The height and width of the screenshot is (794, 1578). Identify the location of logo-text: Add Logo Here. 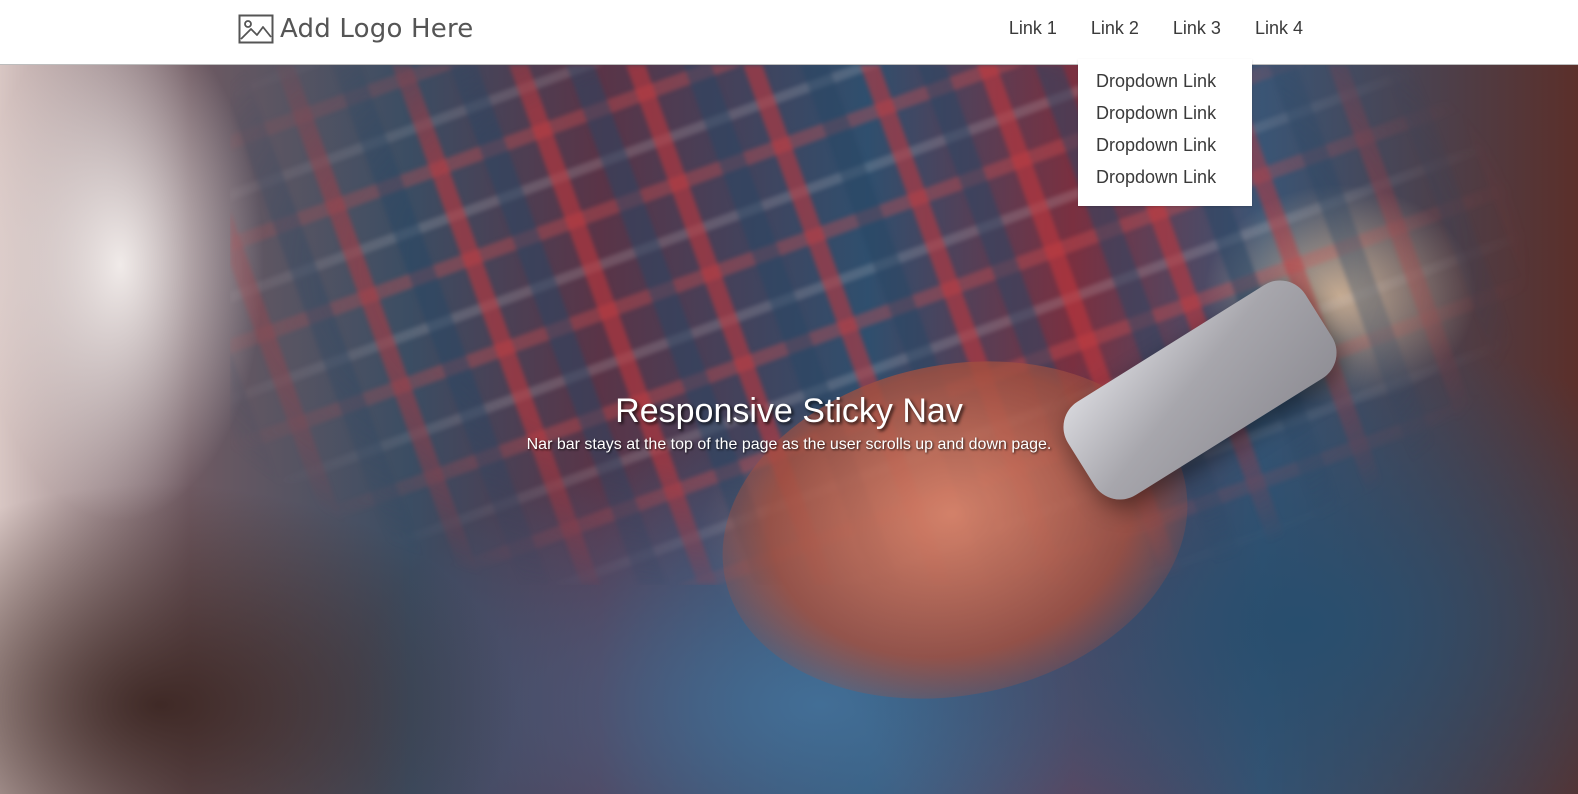
(377, 29).